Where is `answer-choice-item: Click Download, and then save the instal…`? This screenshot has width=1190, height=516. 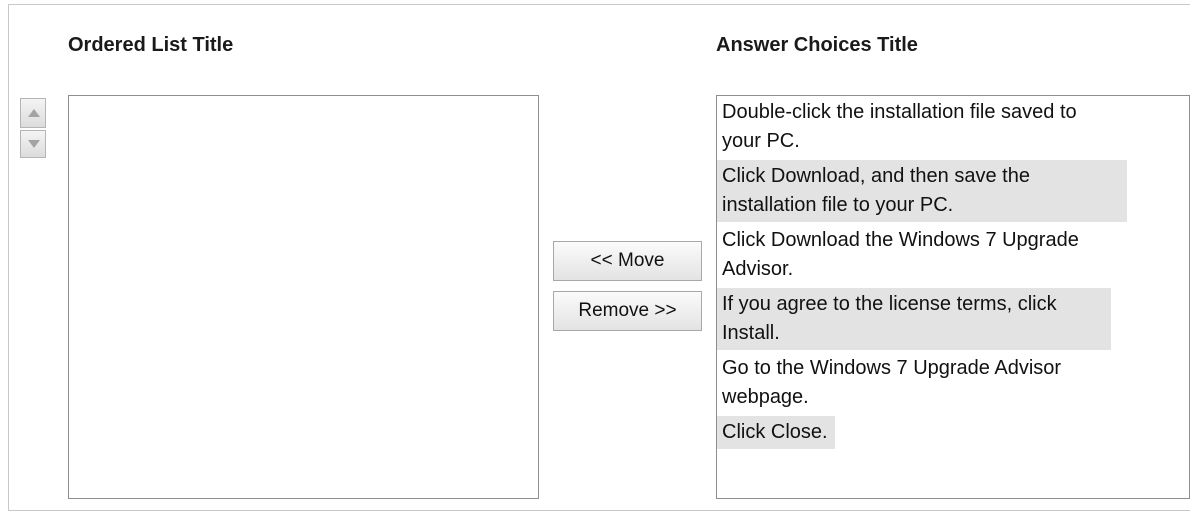 answer-choice-item: Click Download, and then save the instal… is located at coordinates (922, 191).